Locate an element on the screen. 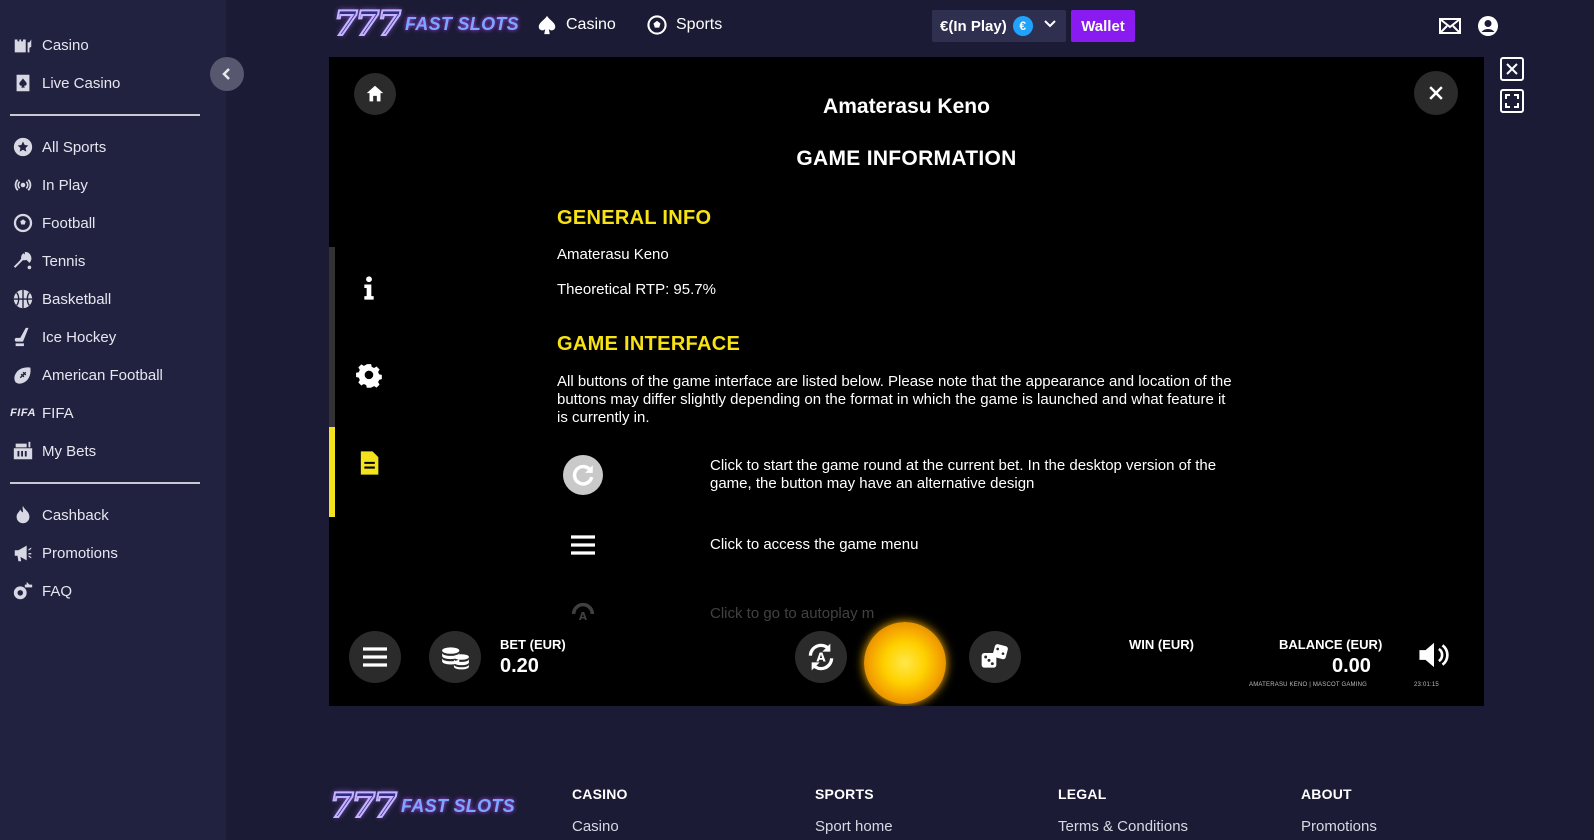 This screenshot has width=1594, height=840. close-game-button is located at coordinates (1512, 69).